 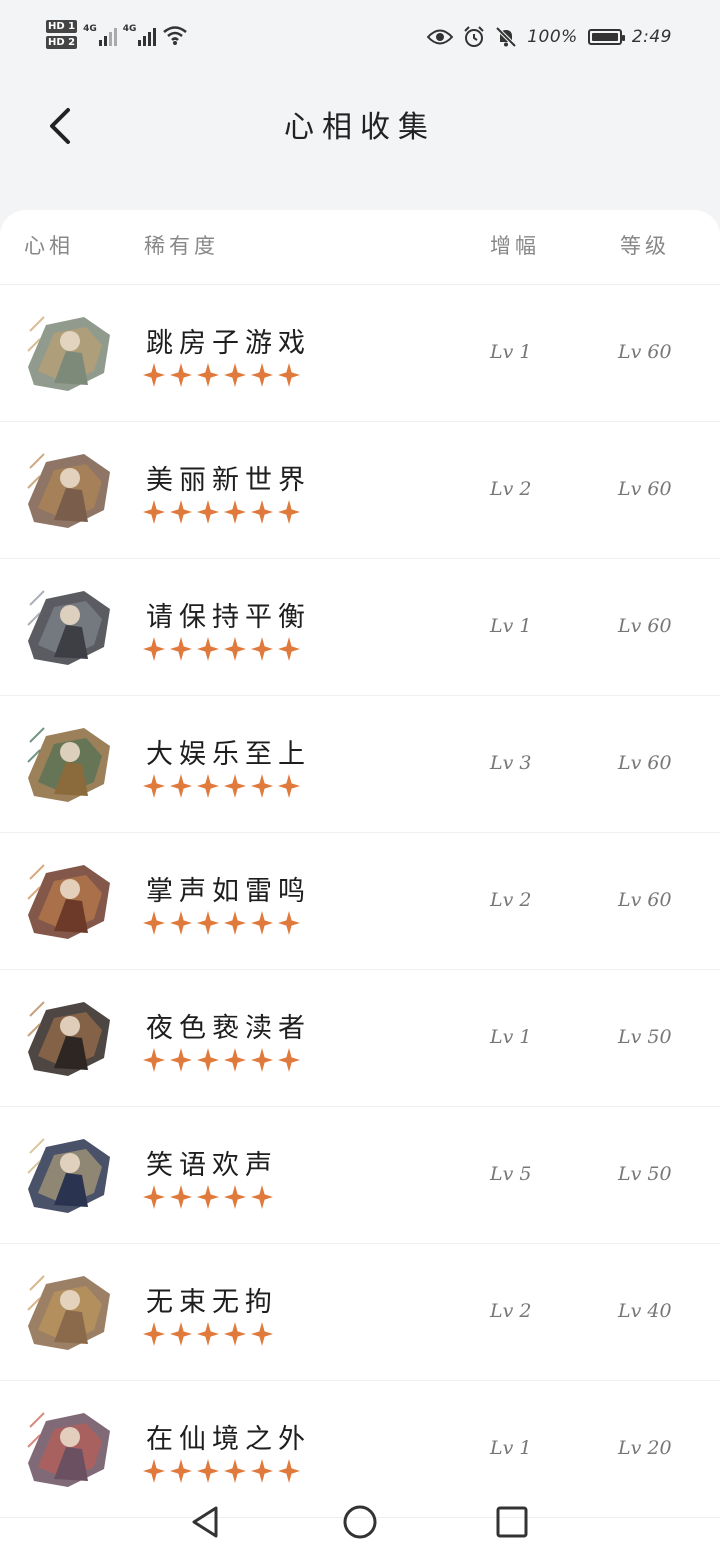 I want to click on network-2-label: 4G, so click(x=129, y=28).